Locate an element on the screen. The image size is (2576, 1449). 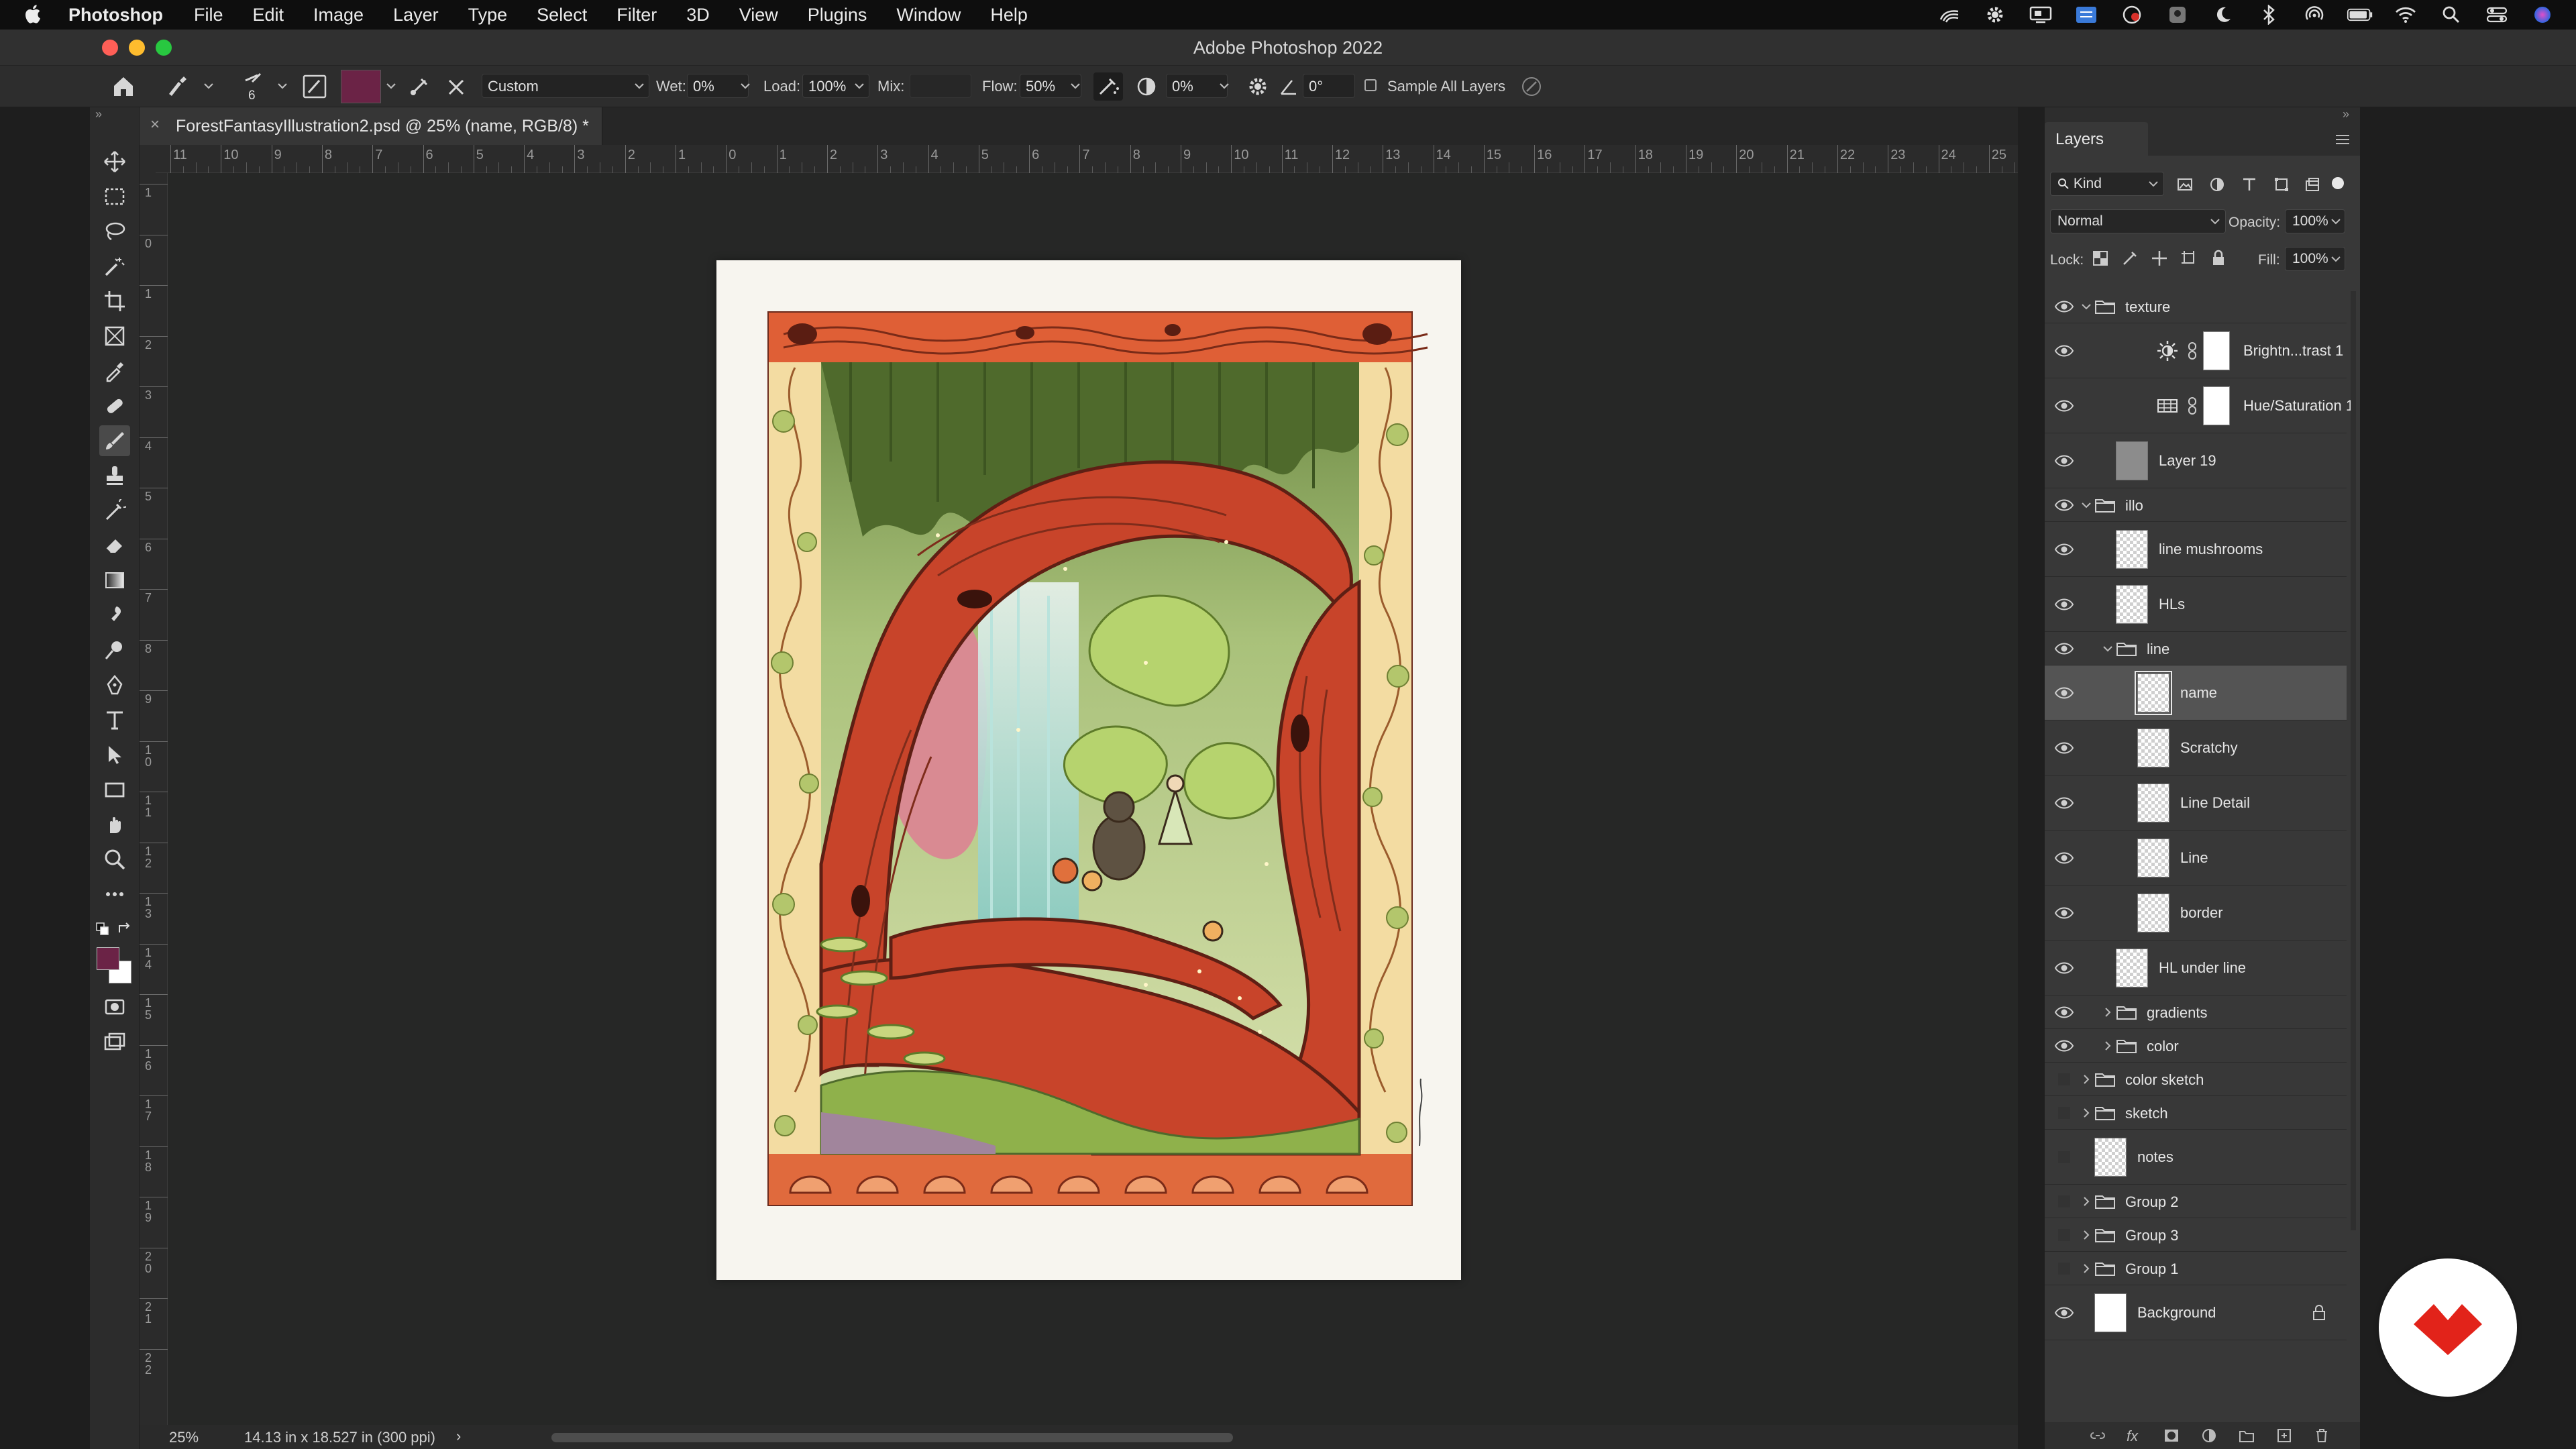
layer-row: gradients is located at coordinates (2196, 1012).